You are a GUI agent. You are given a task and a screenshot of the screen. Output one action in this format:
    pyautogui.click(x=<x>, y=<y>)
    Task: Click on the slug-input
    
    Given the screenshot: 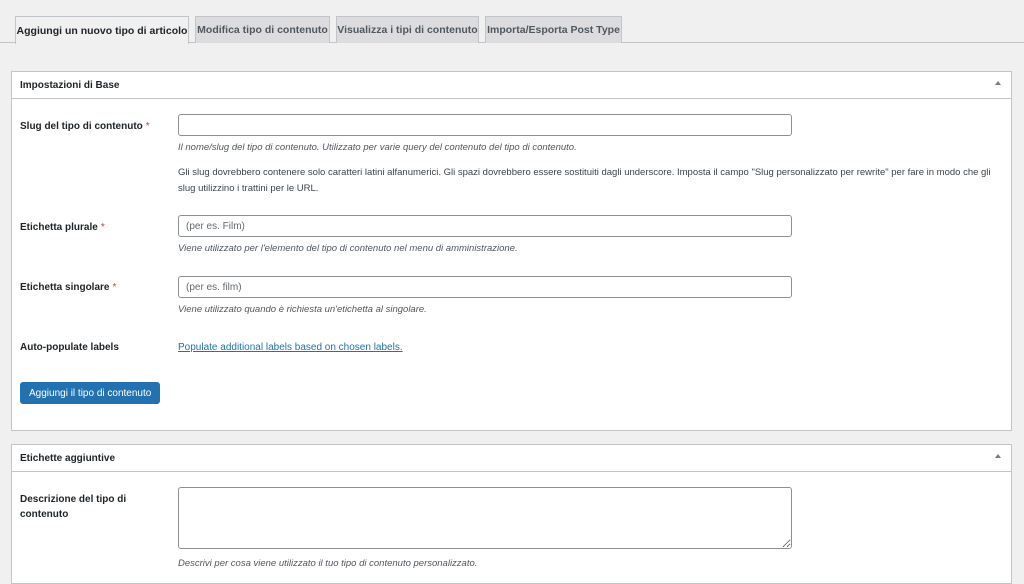 What is the action you would take?
    pyautogui.click(x=485, y=125)
    